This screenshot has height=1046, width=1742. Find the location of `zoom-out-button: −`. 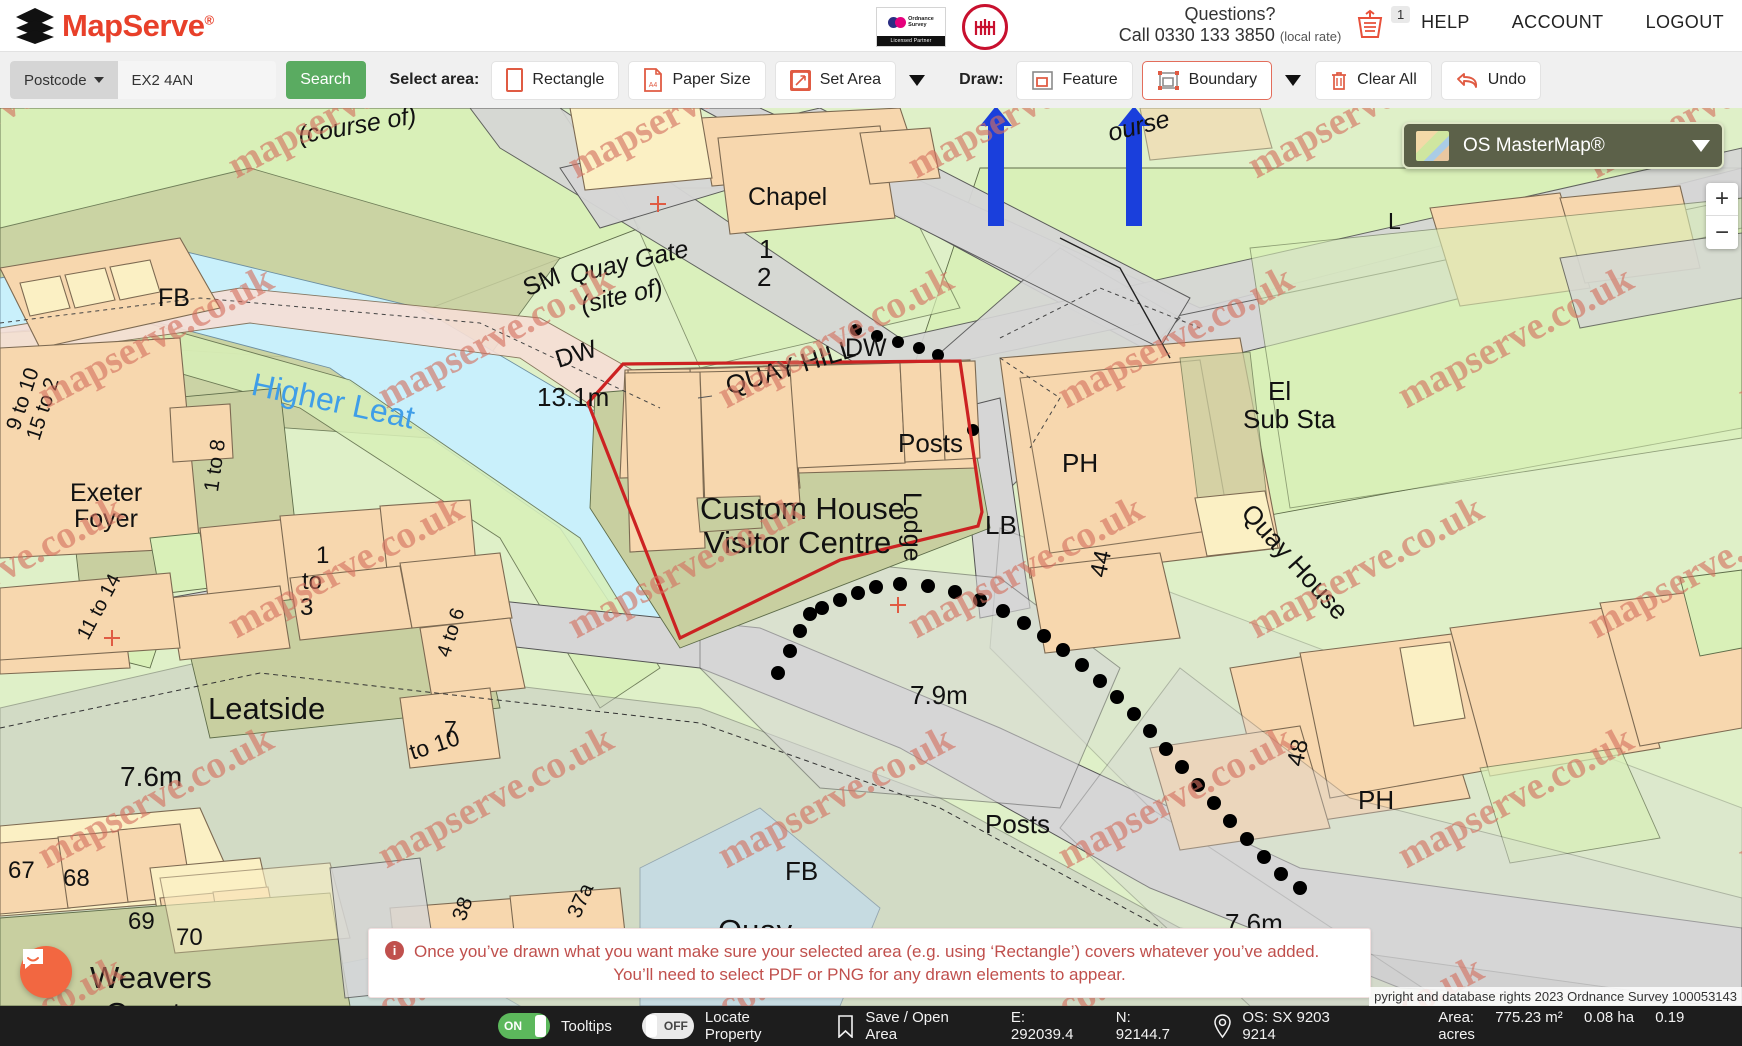

zoom-out-button: − is located at coordinates (1722, 232).